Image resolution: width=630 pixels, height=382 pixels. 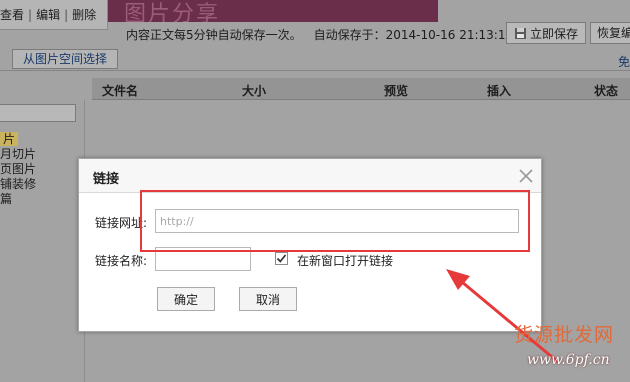 I want to click on category-item: 页图片, so click(x=18, y=169).